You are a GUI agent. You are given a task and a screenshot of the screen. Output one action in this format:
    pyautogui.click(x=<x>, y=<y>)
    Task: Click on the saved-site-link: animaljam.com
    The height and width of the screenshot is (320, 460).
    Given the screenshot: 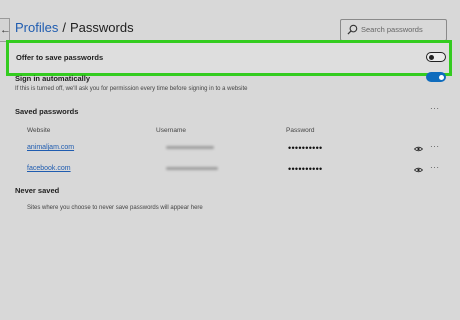 What is the action you would take?
    pyautogui.click(x=50, y=147)
    